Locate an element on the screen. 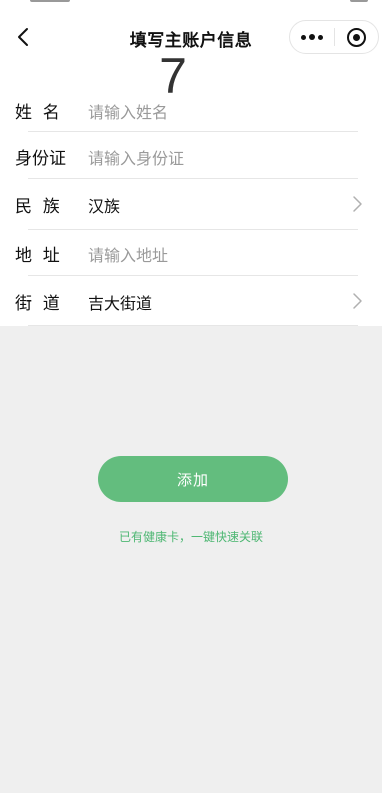 The width and height of the screenshot is (382, 793). status-bar-time is located at coordinates (50, 1).